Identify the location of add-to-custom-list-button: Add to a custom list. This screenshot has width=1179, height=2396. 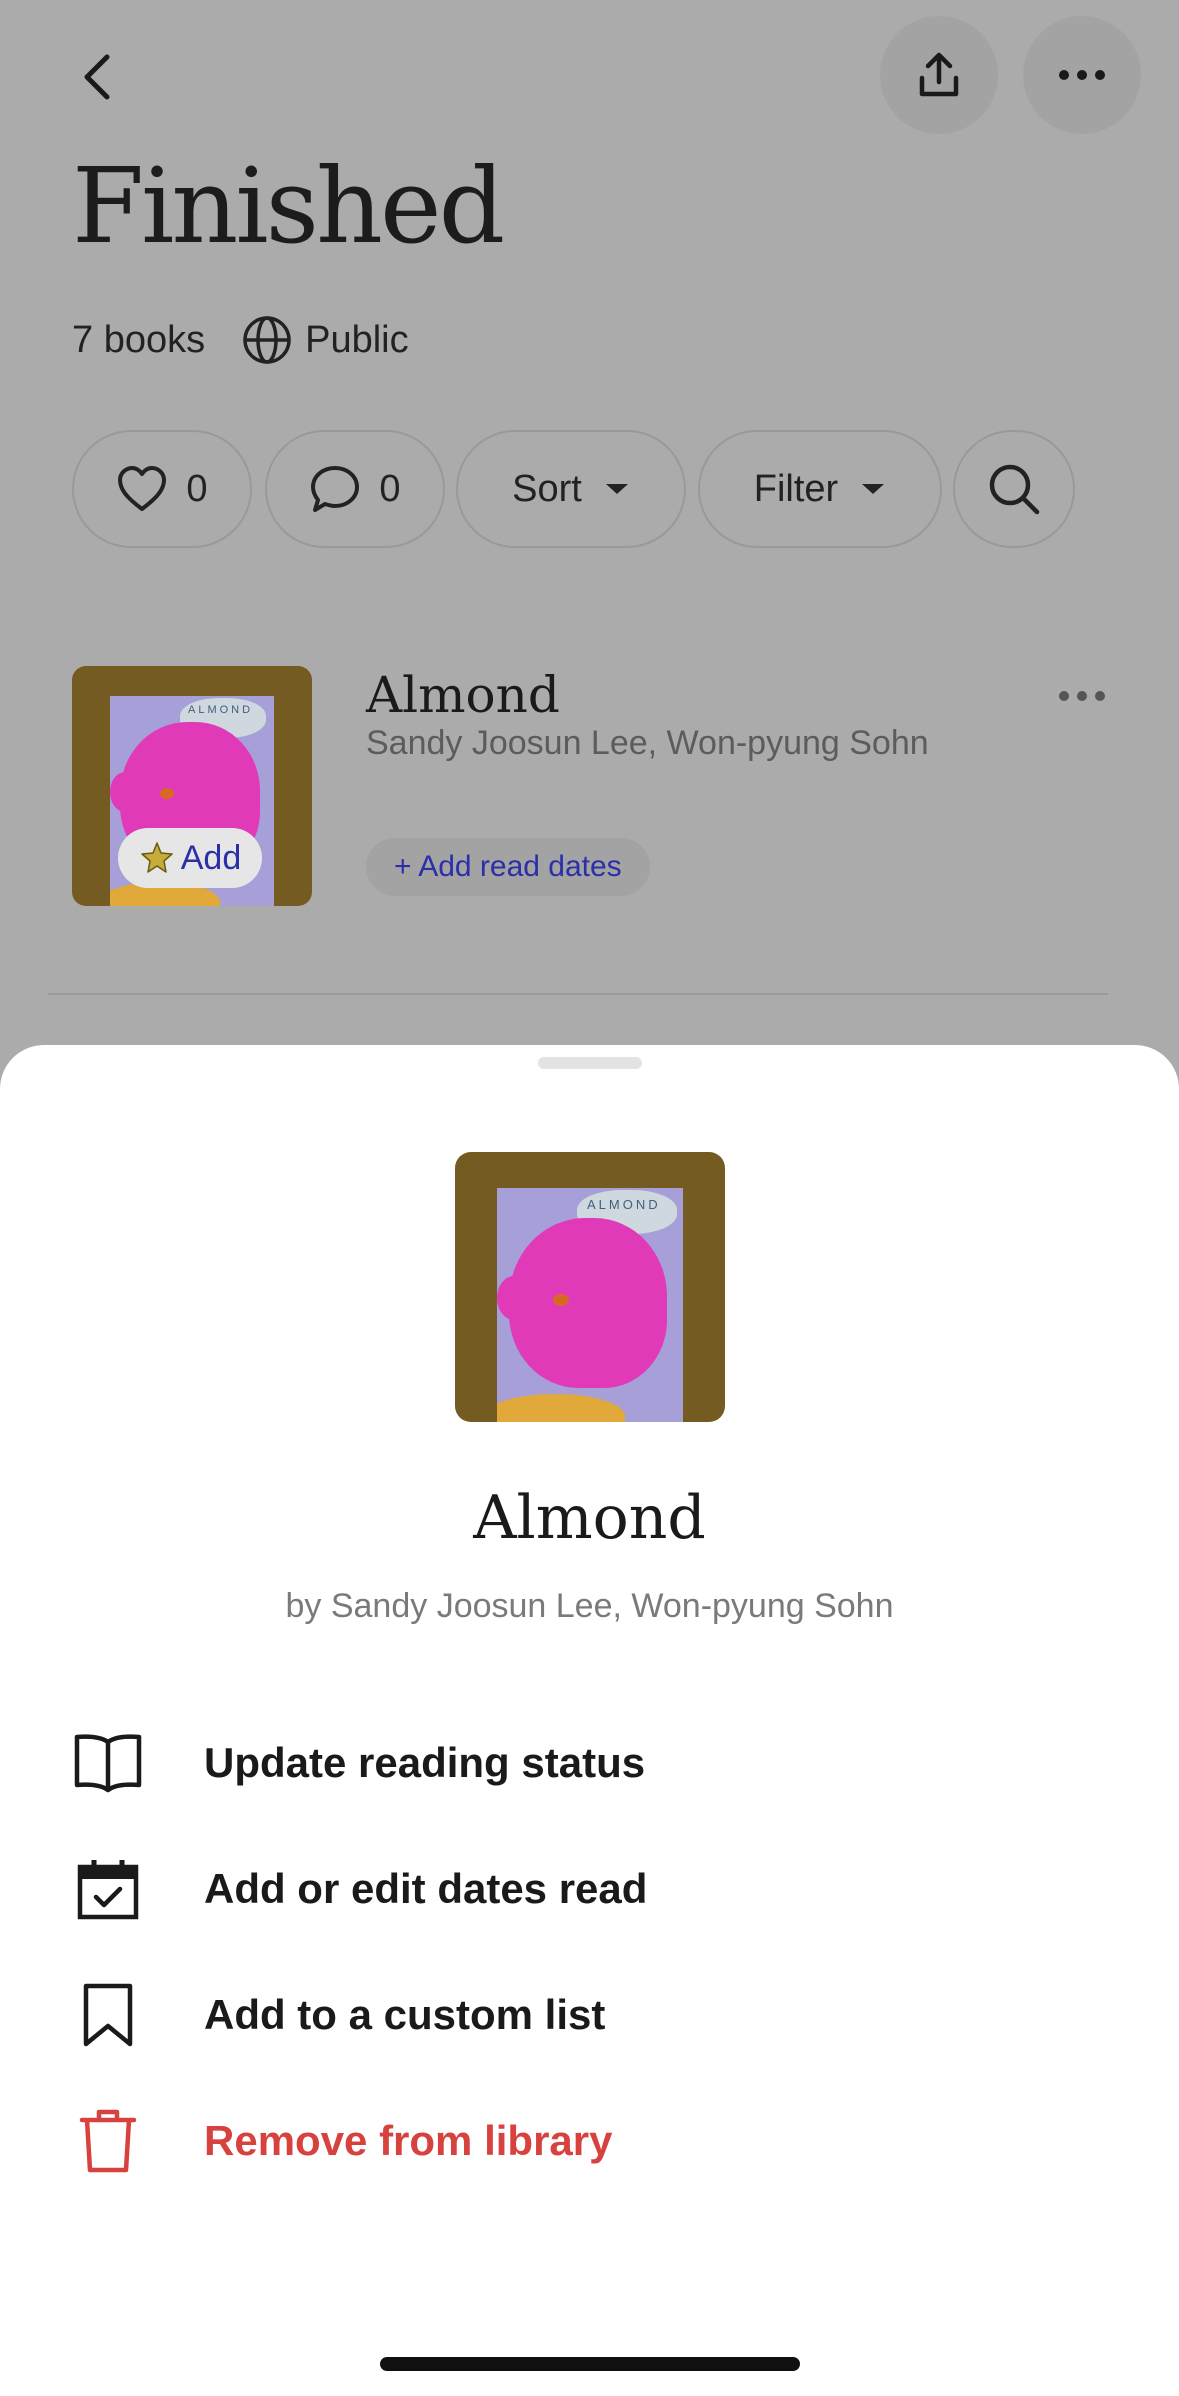
(592, 2015).